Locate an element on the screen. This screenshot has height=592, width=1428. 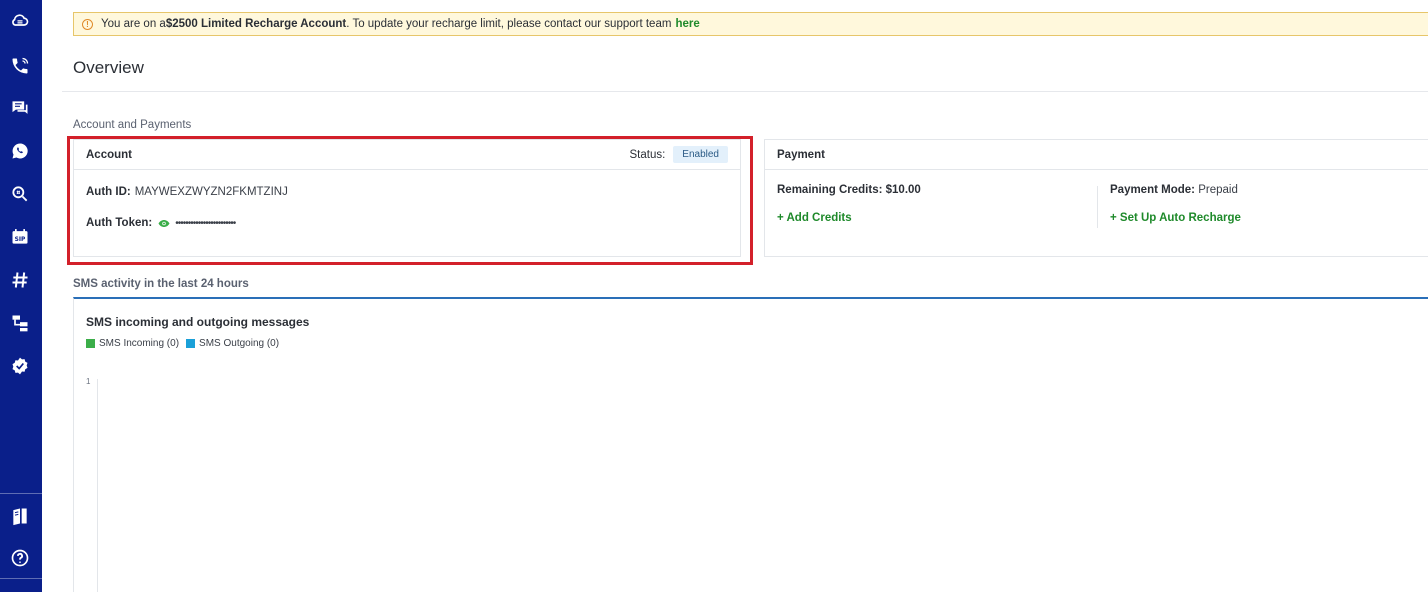
payment-mode: Payment Mode: Prepaid is located at coordinates (1174, 190).